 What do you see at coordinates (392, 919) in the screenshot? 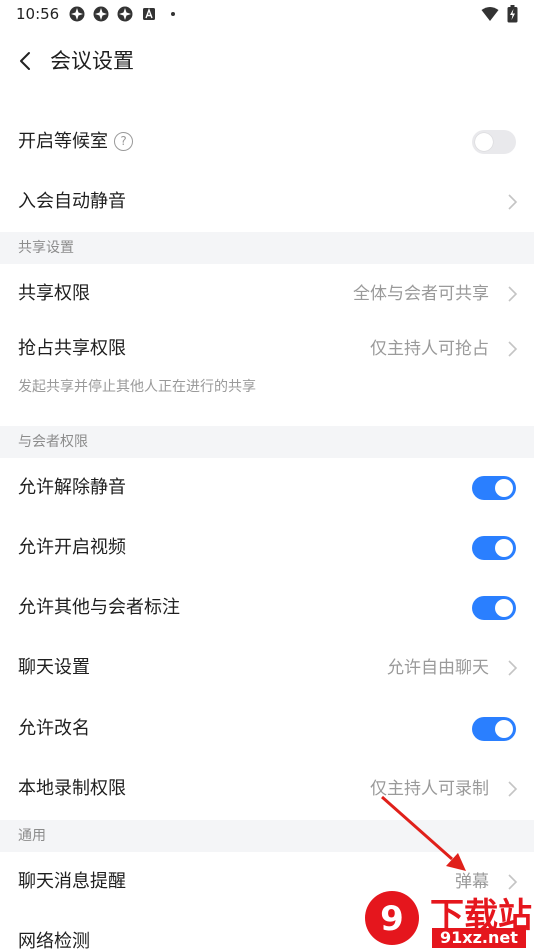
I see `watermark-logo-digit: 9` at bounding box center [392, 919].